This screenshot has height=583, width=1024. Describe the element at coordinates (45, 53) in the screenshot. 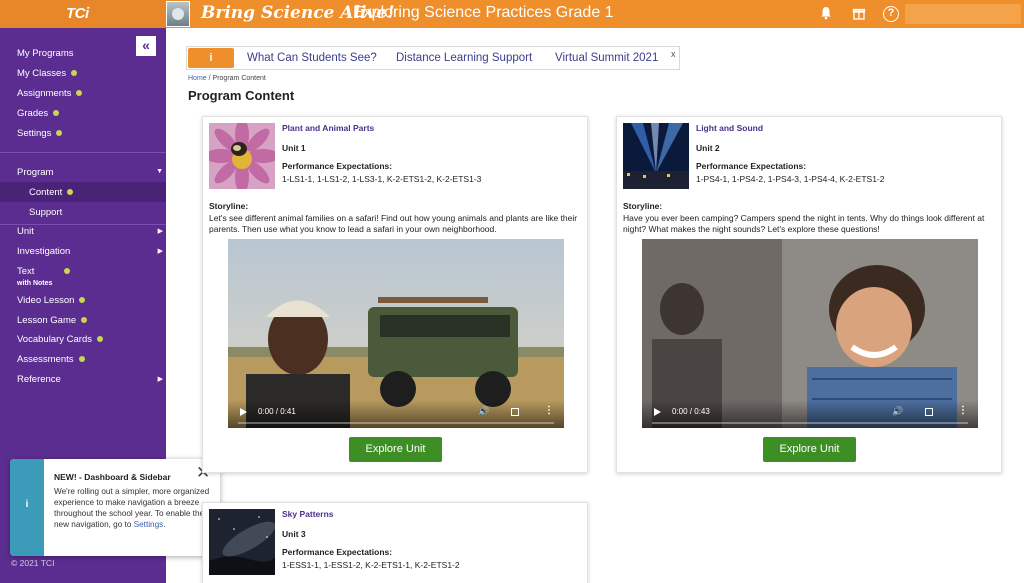

I see `sidebar-item-my-programs: My Programs` at that location.